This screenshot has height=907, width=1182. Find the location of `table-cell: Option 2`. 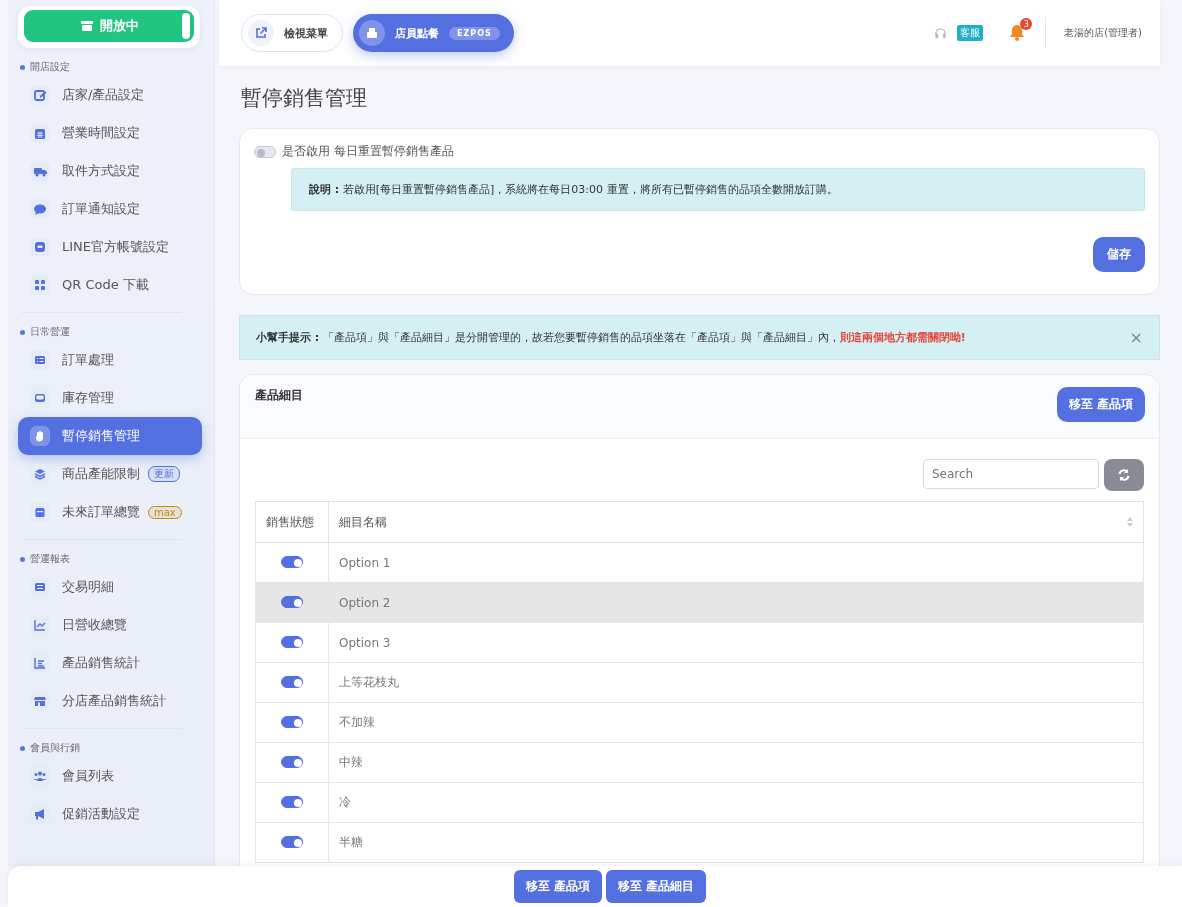

table-cell: Option 2 is located at coordinates (736, 602).